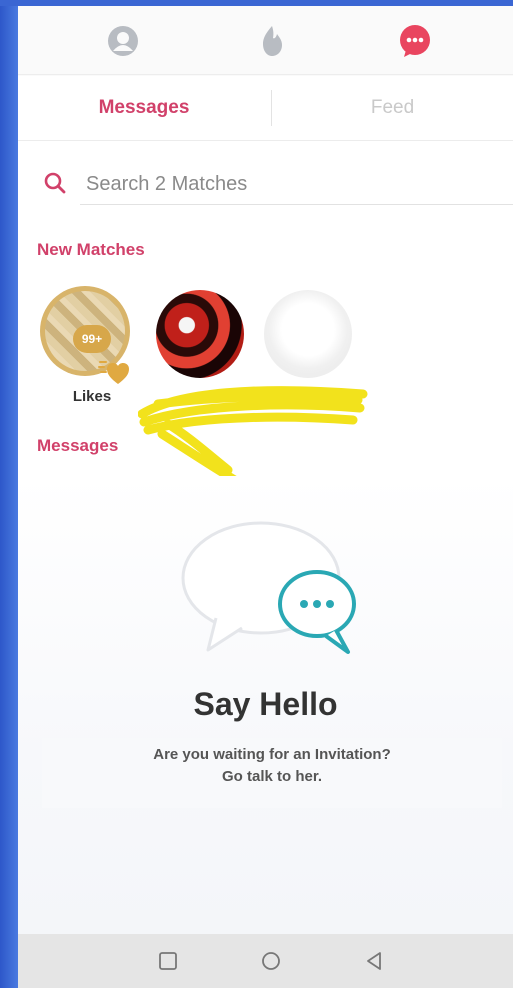  I want to click on tab-feed: Feed, so click(392, 108).